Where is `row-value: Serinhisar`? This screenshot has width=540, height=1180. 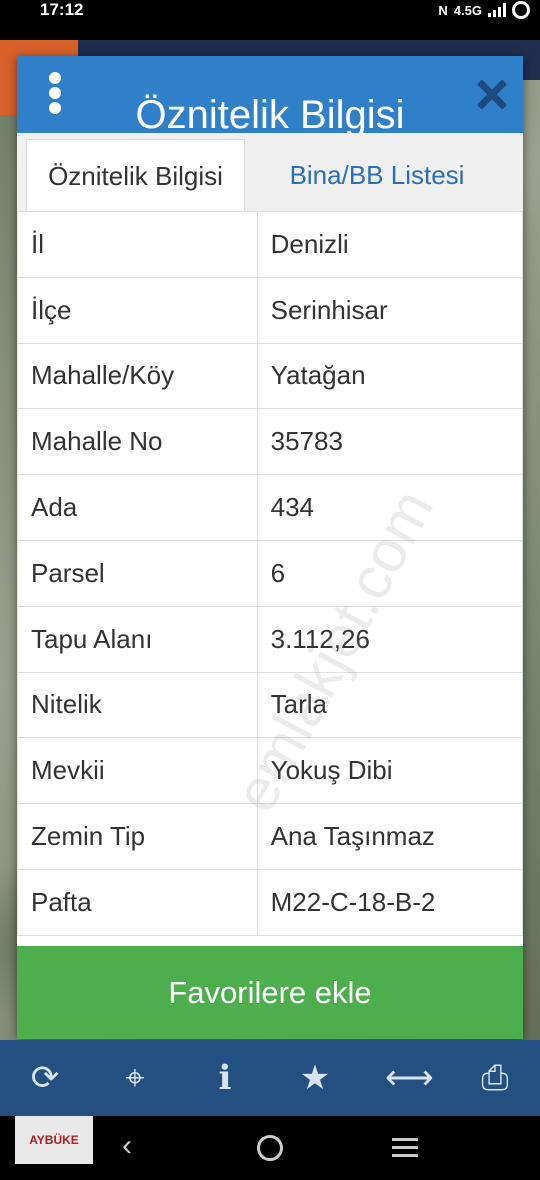 row-value: Serinhisar is located at coordinates (390, 310).